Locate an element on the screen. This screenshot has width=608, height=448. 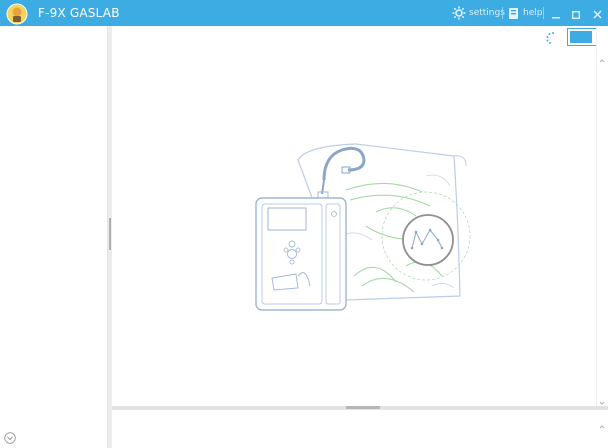
minimize-icon is located at coordinates (556, 13).